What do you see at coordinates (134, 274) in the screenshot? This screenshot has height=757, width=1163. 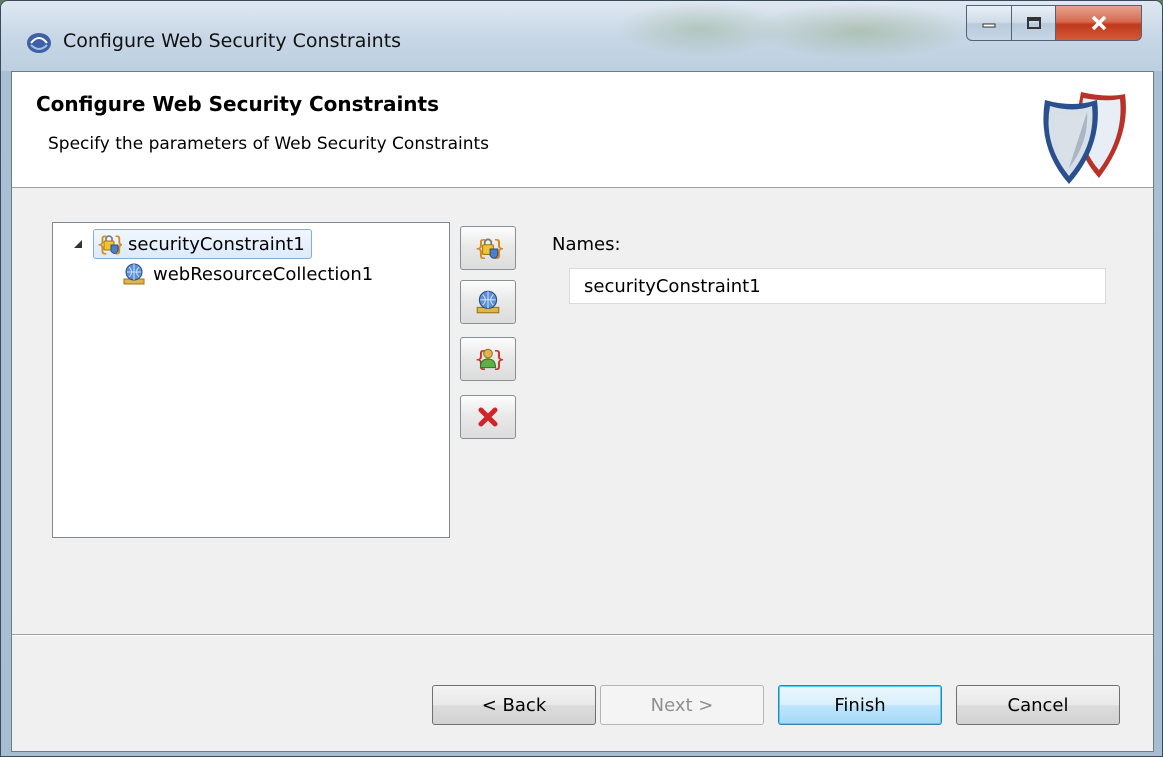 I see `web-resource-collection-icon` at bounding box center [134, 274].